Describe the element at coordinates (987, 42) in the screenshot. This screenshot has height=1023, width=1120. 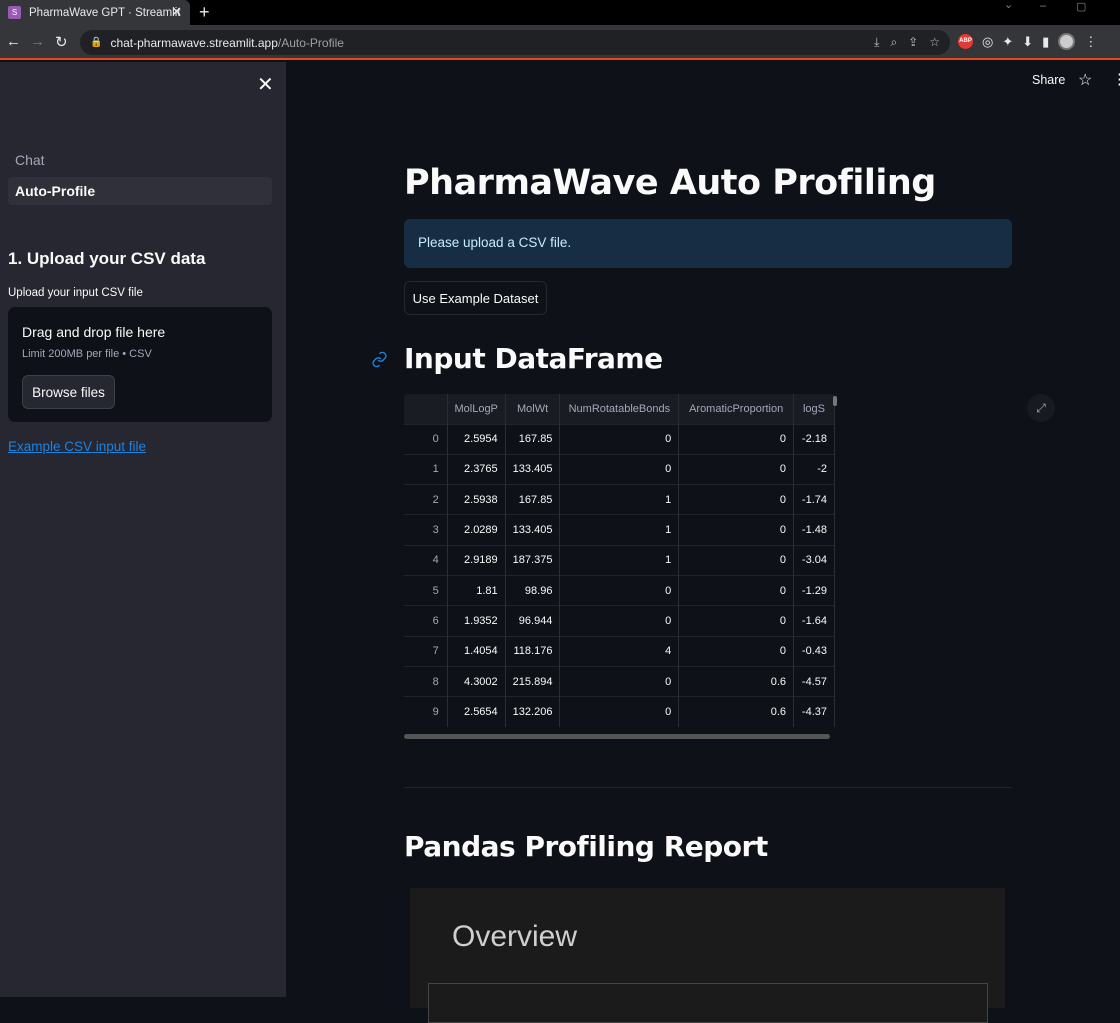
I see `extension-icon: ◎` at that location.